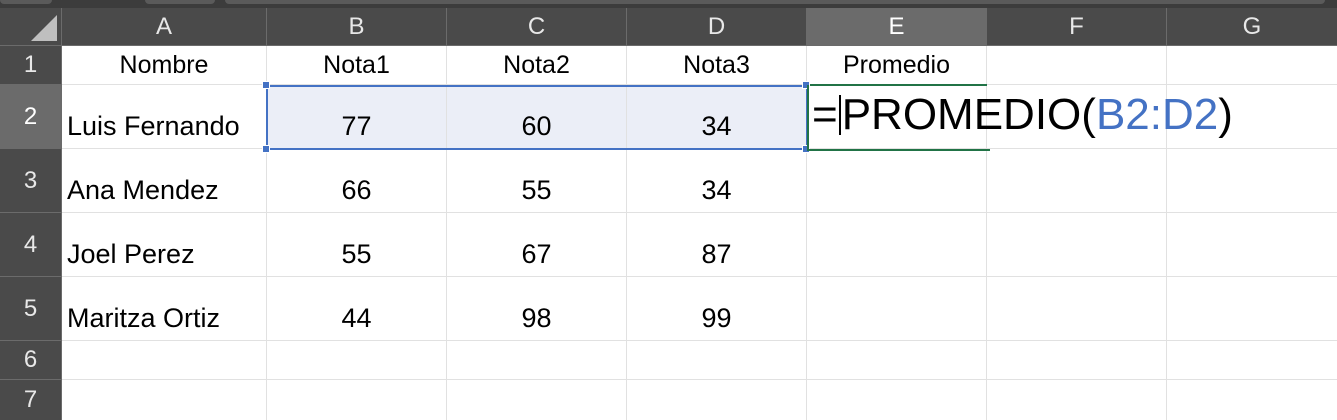  I want to click on cell-a6, so click(164, 360).